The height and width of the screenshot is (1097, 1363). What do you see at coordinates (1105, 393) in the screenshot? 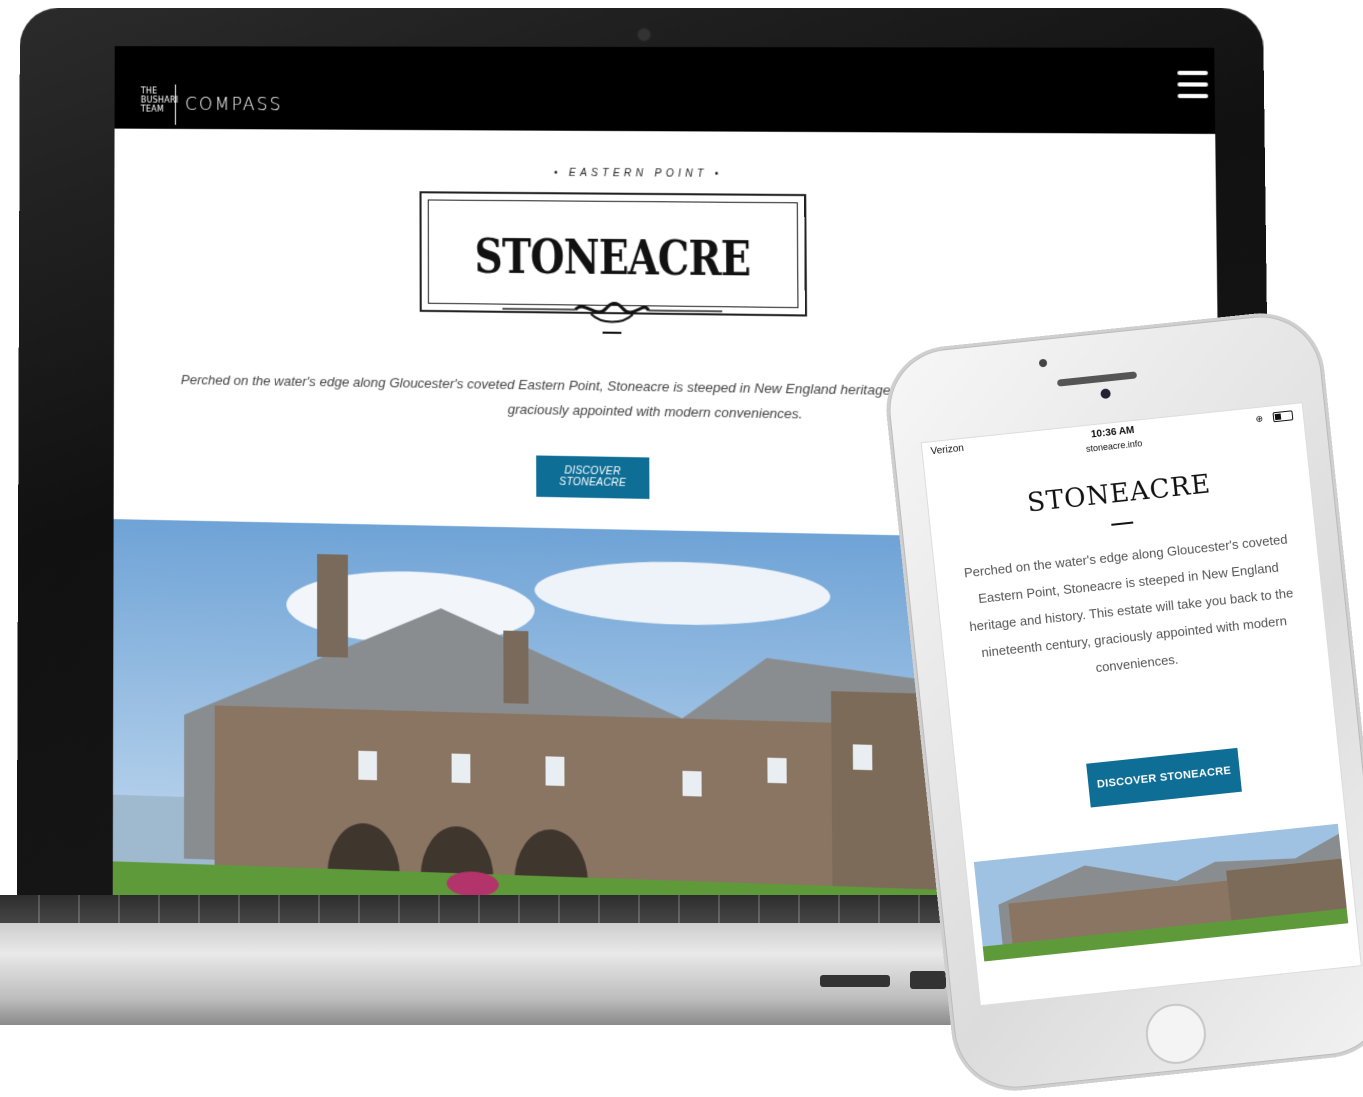
I see `front-camera-icon` at bounding box center [1105, 393].